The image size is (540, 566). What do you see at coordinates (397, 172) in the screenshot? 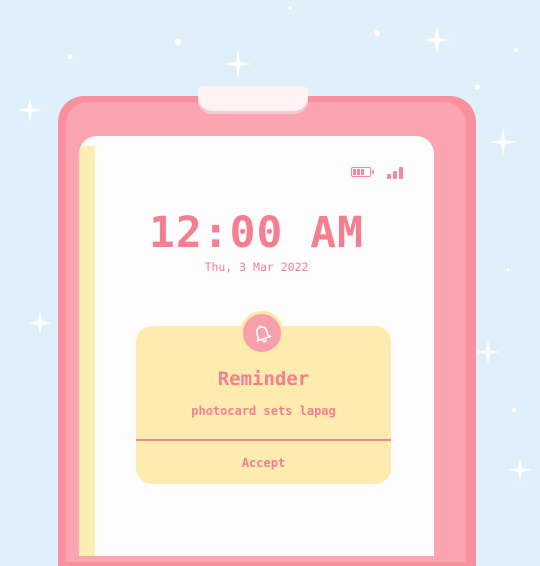
I see `signal-icon` at bounding box center [397, 172].